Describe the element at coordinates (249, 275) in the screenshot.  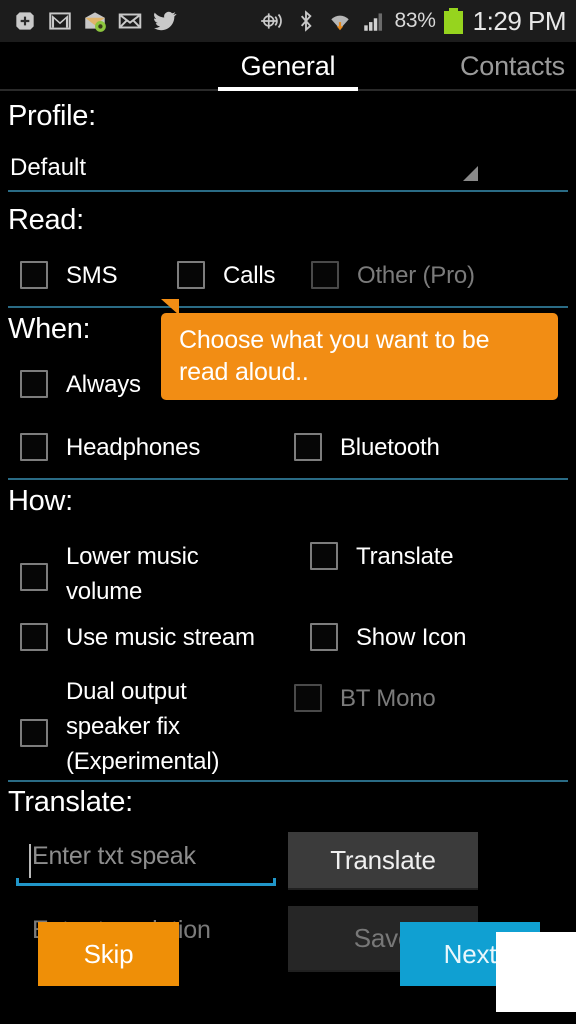
I see `checkbox-calls-label: Calls` at that location.